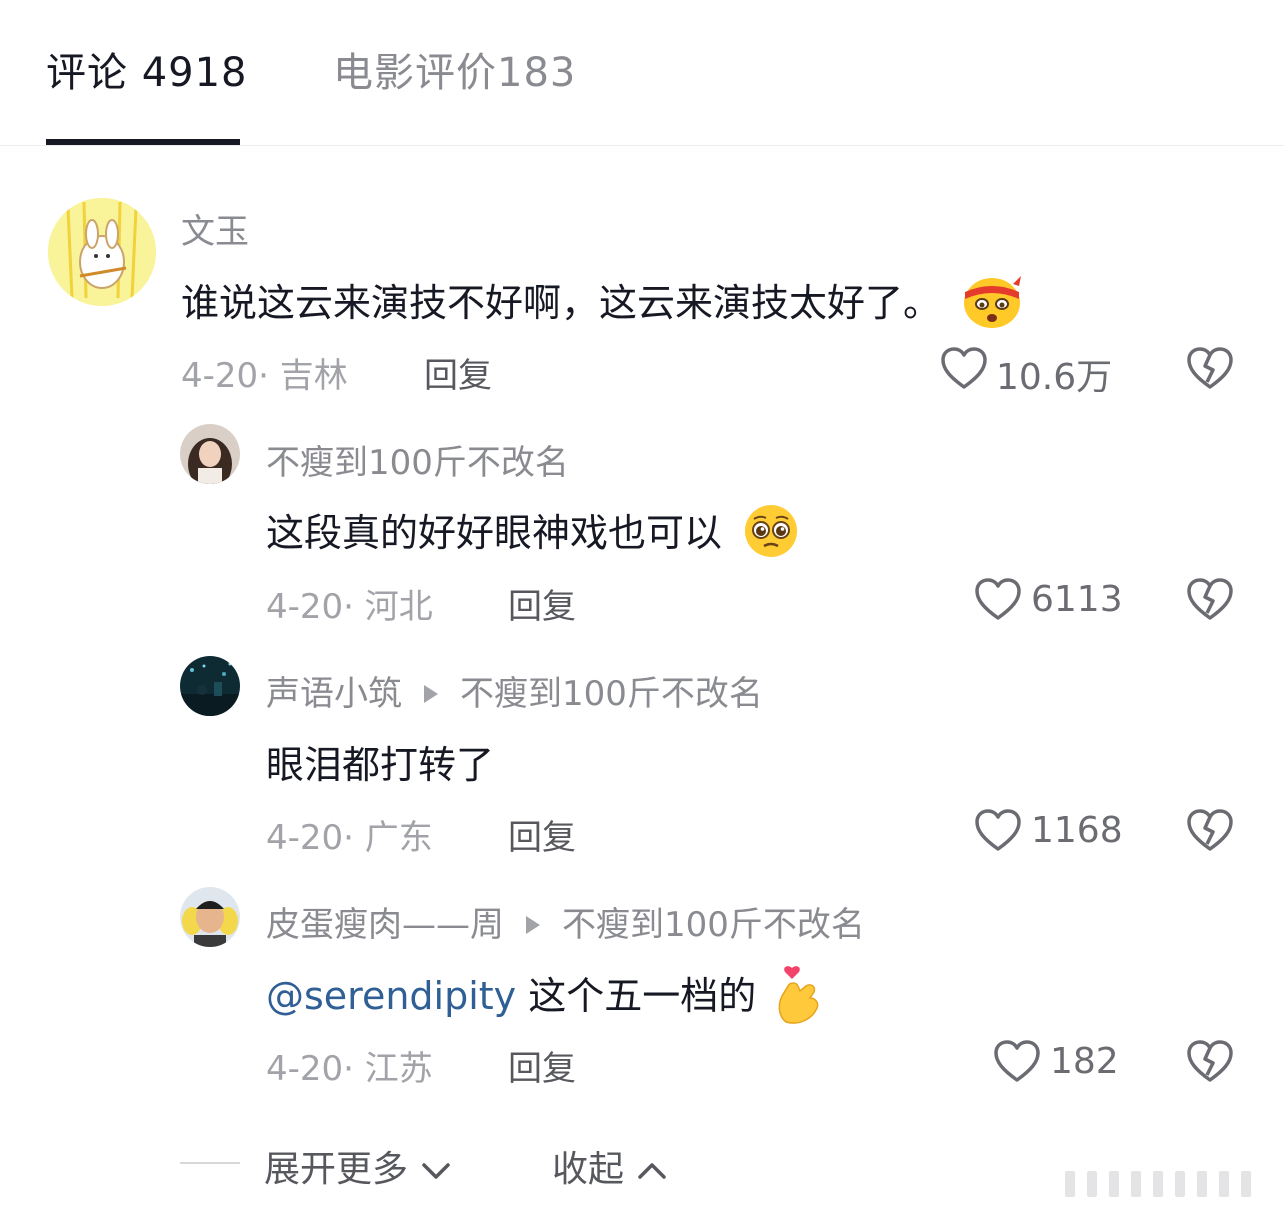 This screenshot has height=1214, width=1284. I want to click on footer-divider, so click(210, 1163).